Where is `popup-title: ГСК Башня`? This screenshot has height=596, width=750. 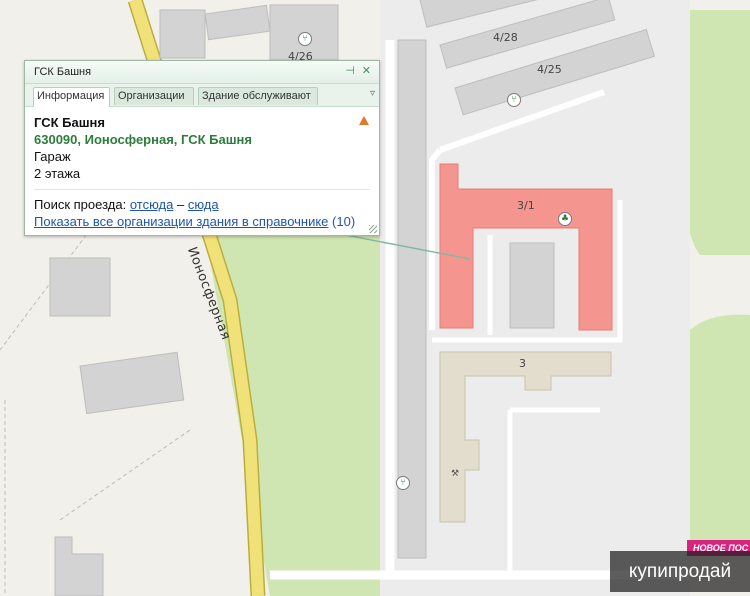
popup-title: ГСК Башня is located at coordinates (63, 72).